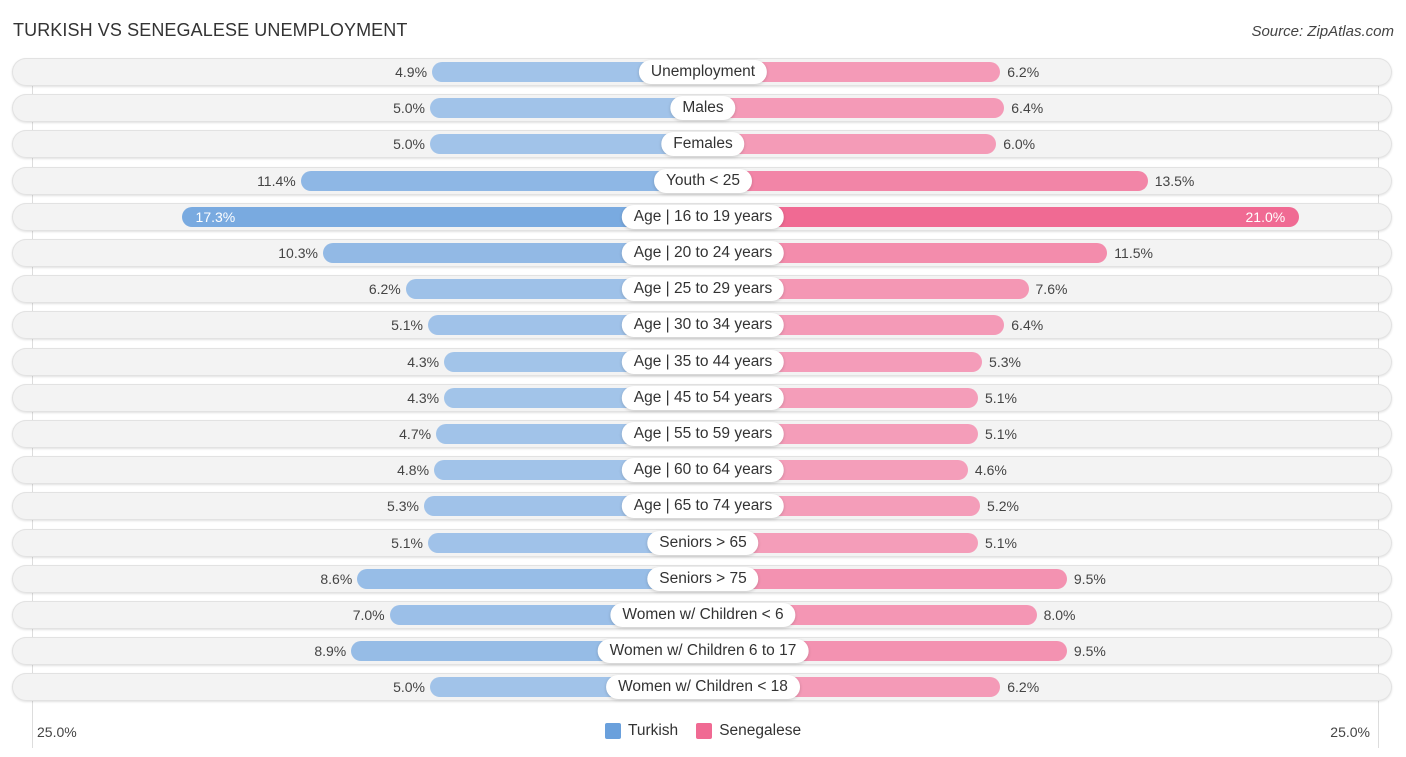  Describe the element at coordinates (703, 144) in the screenshot. I see `category-label: Females` at that location.